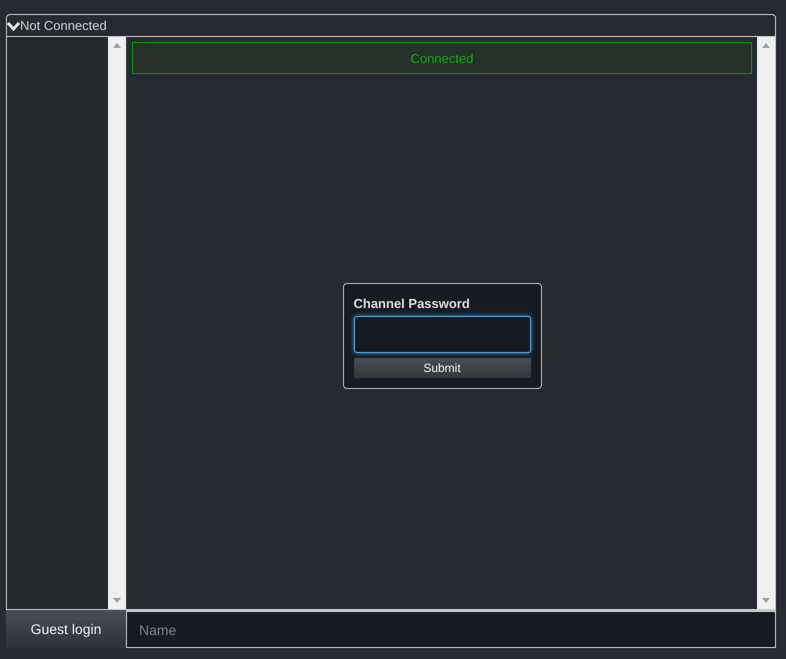 Image resolution: width=786 pixels, height=659 pixels. Describe the element at coordinates (442, 368) in the screenshot. I see `submit-button: Submit` at that location.